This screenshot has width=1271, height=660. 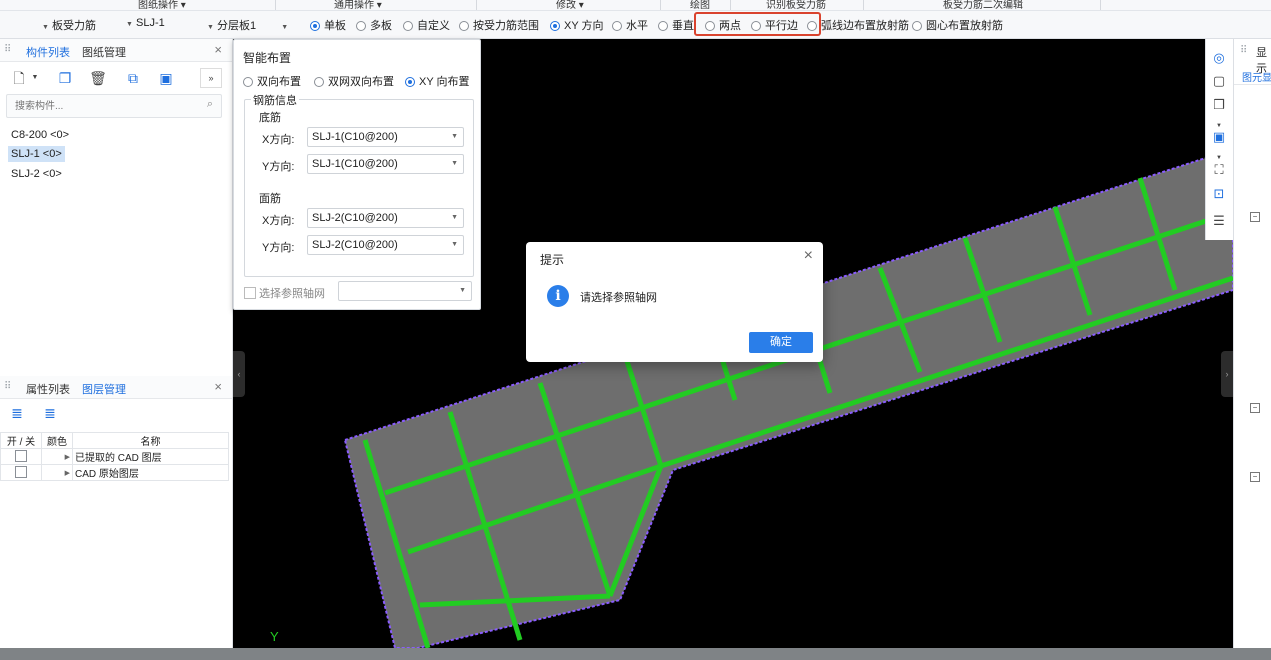 What do you see at coordinates (426, 25) in the screenshot?
I see `radio-custom: 自定义` at bounding box center [426, 25].